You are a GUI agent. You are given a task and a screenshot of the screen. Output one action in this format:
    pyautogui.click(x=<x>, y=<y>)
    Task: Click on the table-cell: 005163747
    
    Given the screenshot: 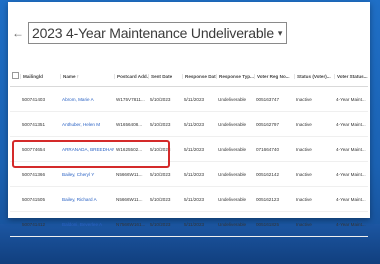 What is the action you would take?
    pyautogui.click(x=267, y=99)
    